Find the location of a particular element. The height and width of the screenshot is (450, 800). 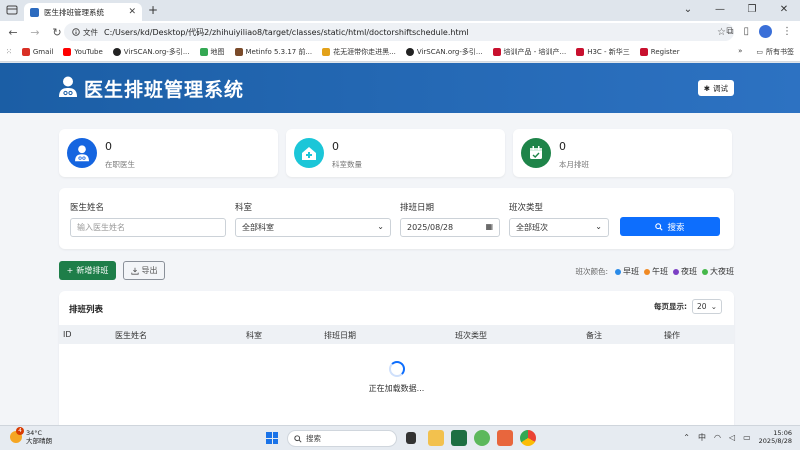

shift-type-select: 全部班次 ⌄ is located at coordinates (559, 227).